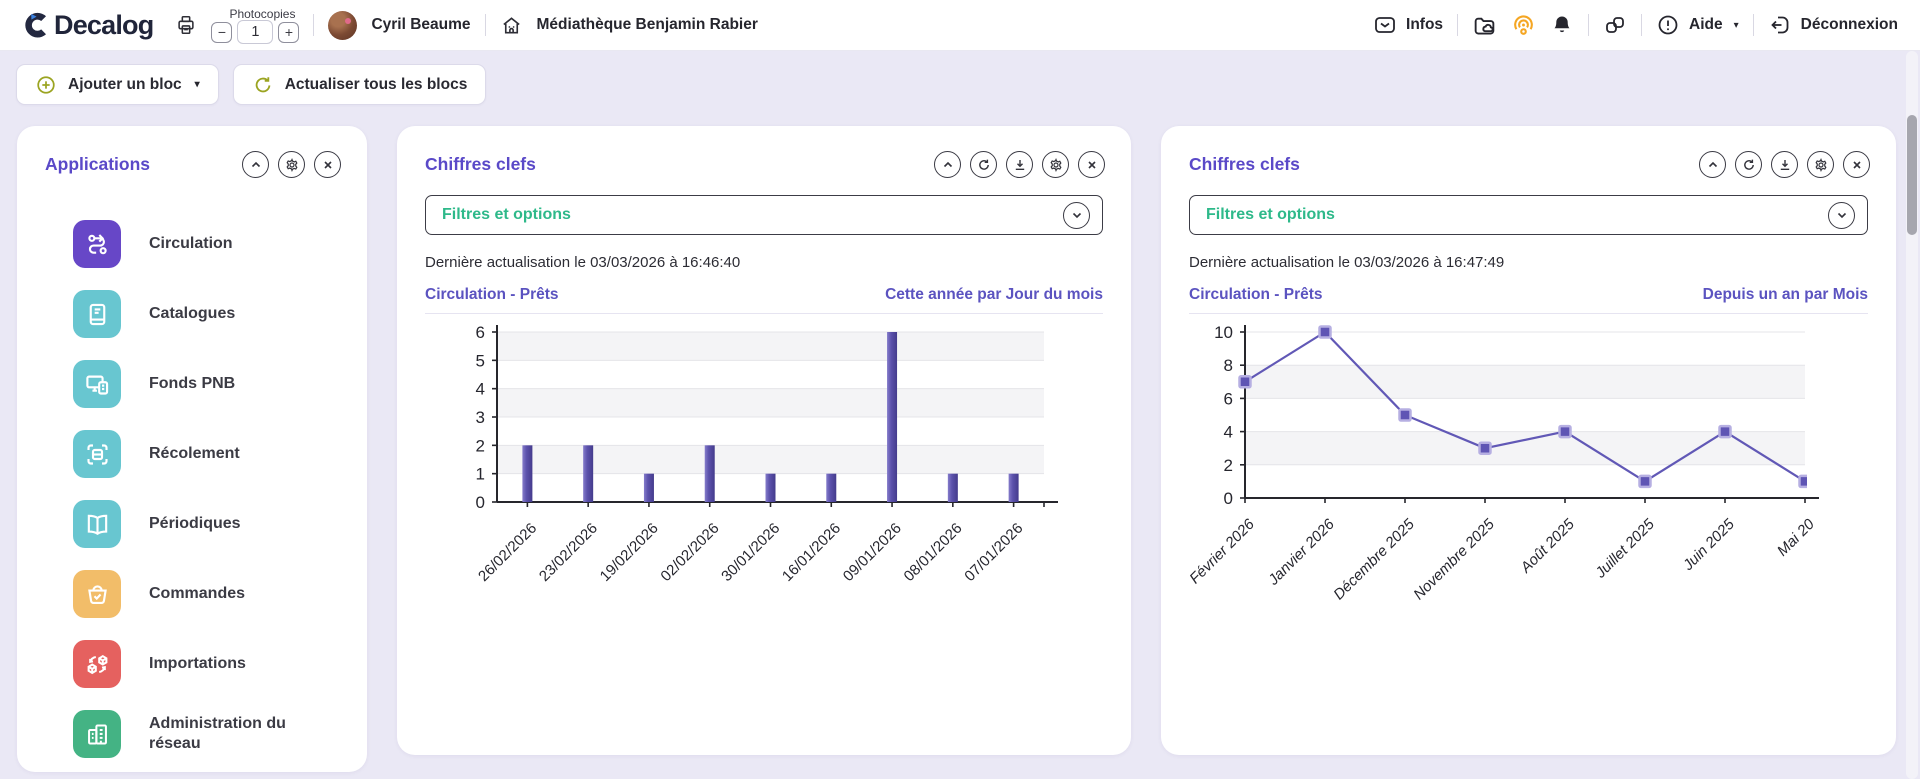 This screenshot has height=779, width=1920. Describe the element at coordinates (1912, 175) in the screenshot. I see `vertical-scrollbar-thumb` at that location.